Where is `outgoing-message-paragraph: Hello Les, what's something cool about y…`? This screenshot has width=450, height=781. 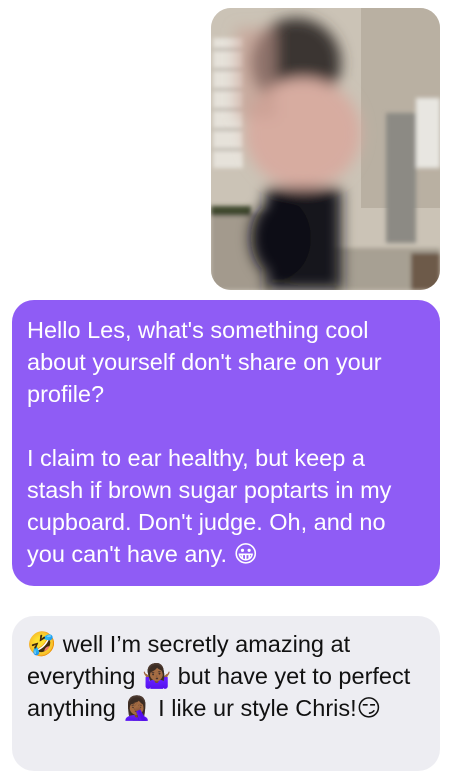 outgoing-message-paragraph: Hello Les, what's something cool about y… is located at coordinates (204, 362).